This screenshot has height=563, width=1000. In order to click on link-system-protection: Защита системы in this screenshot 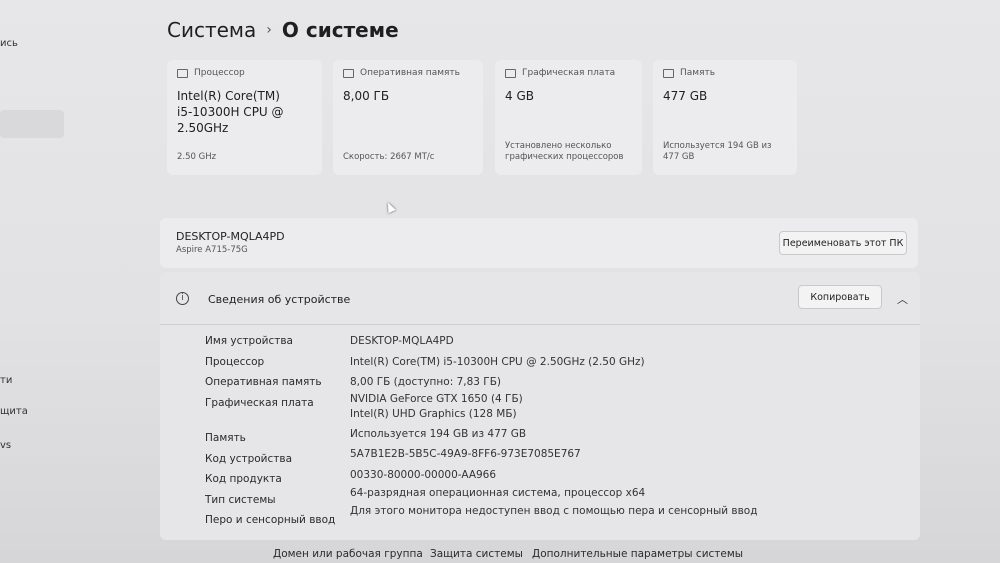, I will do `click(476, 554)`.